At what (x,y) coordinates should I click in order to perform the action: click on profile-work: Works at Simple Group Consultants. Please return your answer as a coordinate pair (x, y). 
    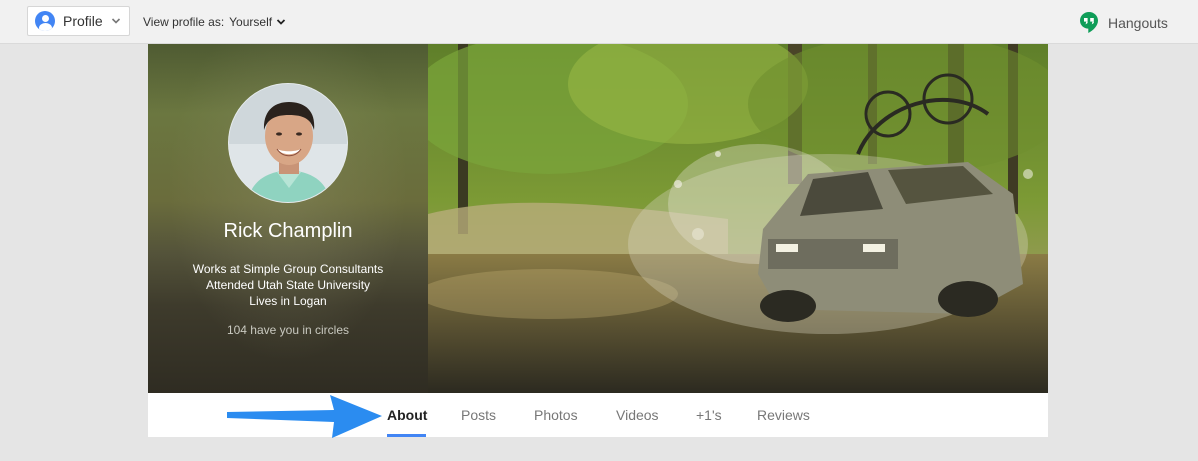
    Looking at the image, I should click on (288, 269).